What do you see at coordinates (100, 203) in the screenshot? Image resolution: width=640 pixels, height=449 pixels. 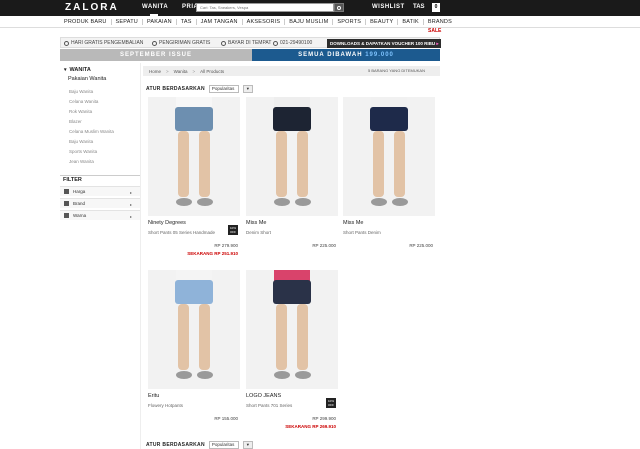 I see `filter-brand: Brand ▸` at bounding box center [100, 203].